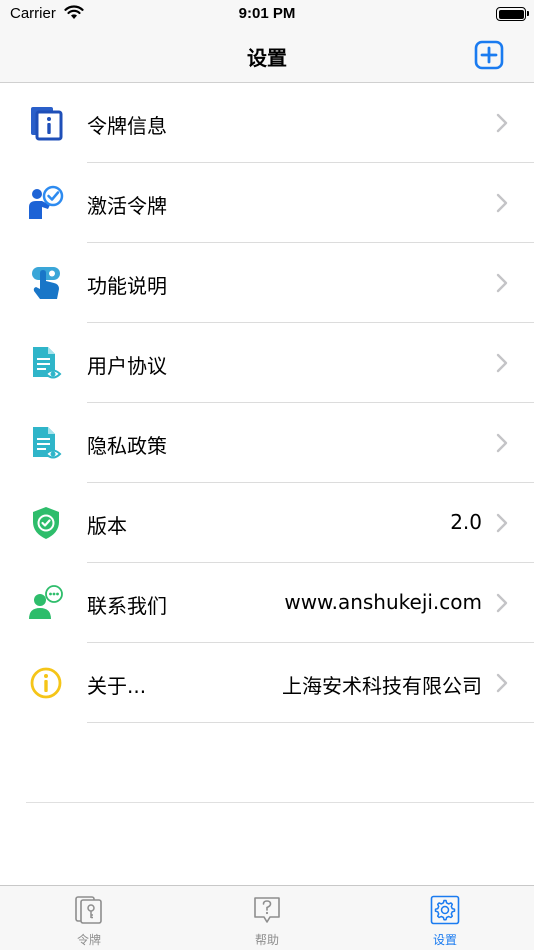 This screenshot has width=534, height=950. I want to click on company-value: 上海安术科技有限公司, so click(382, 686).